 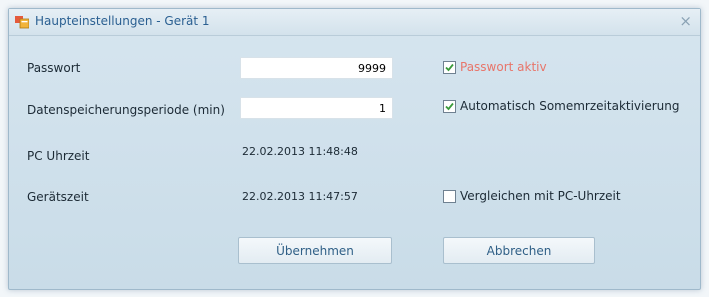 What do you see at coordinates (122, 21) in the screenshot?
I see `window-title: Haupteinstellungen - Gerät 1` at bounding box center [122, 21].